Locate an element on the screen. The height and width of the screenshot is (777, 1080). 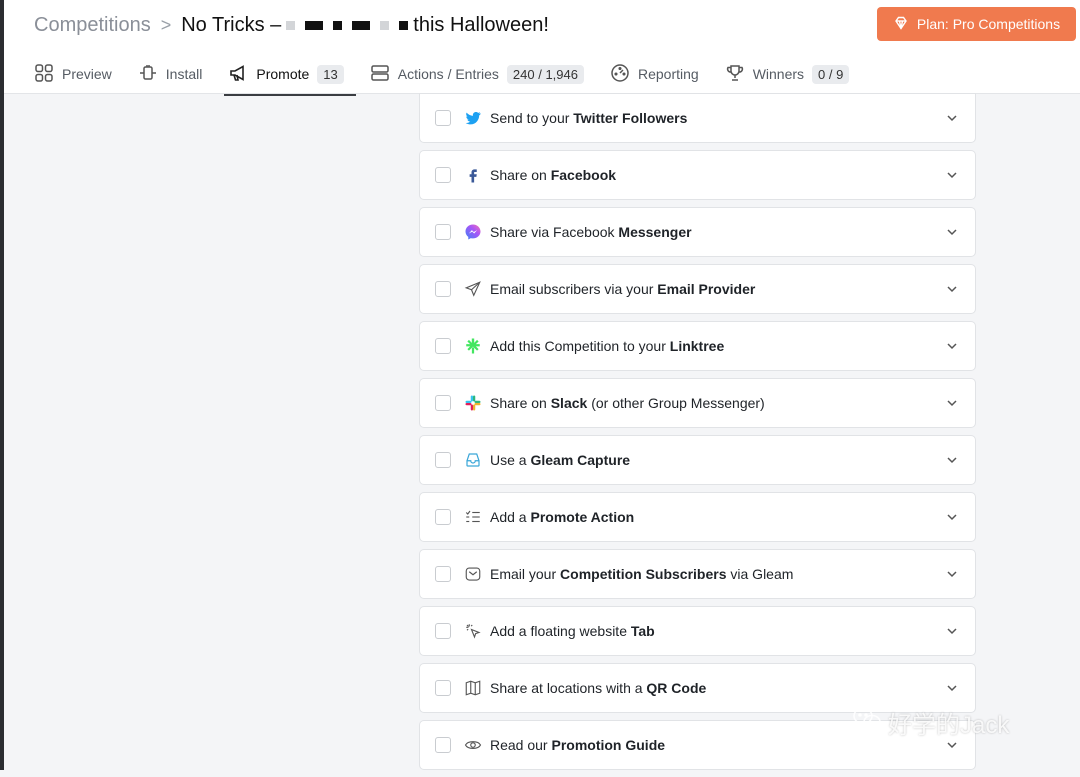
item-label-bold: Tab is located at coordinates (642, 631).